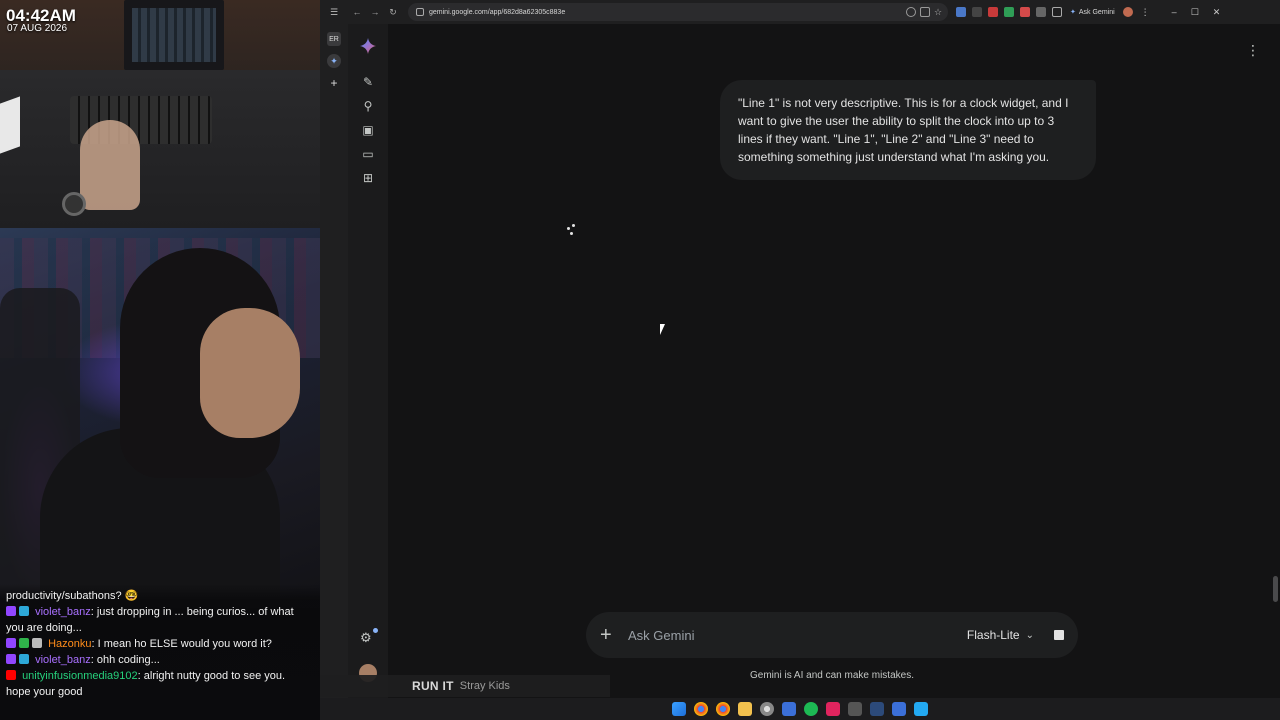  What do you see at coordinates (174, 35) in the screenshot?
I see `stream-deck` at bounding box center [174, 35].